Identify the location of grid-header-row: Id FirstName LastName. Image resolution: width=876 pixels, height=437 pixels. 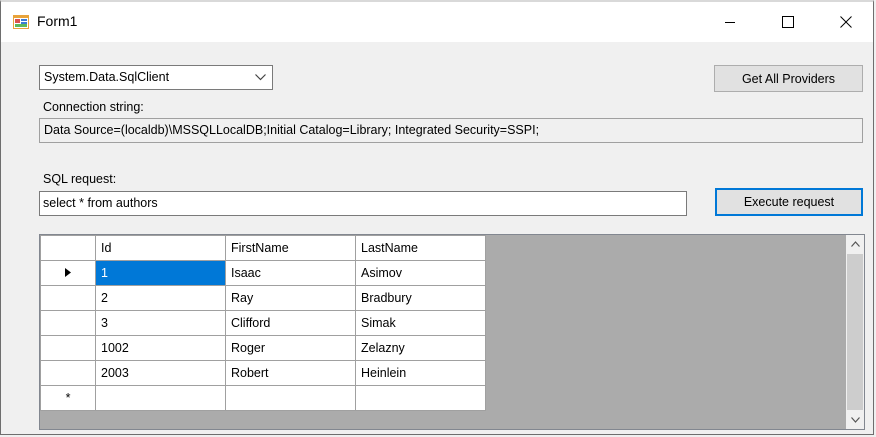
(263, 248).